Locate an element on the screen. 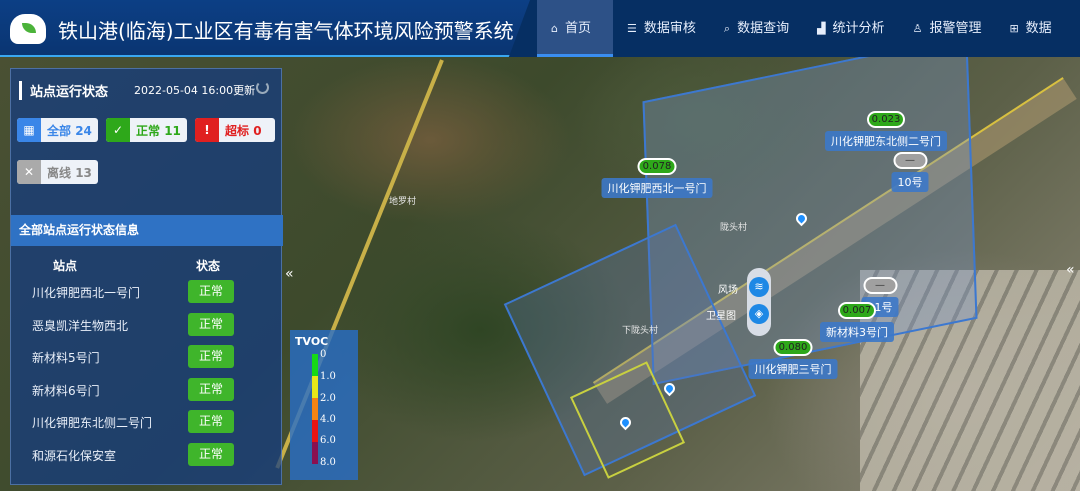 This screenshot has width=1080, height=491. check-icon: ✓ is located at coordinates (118, 130).